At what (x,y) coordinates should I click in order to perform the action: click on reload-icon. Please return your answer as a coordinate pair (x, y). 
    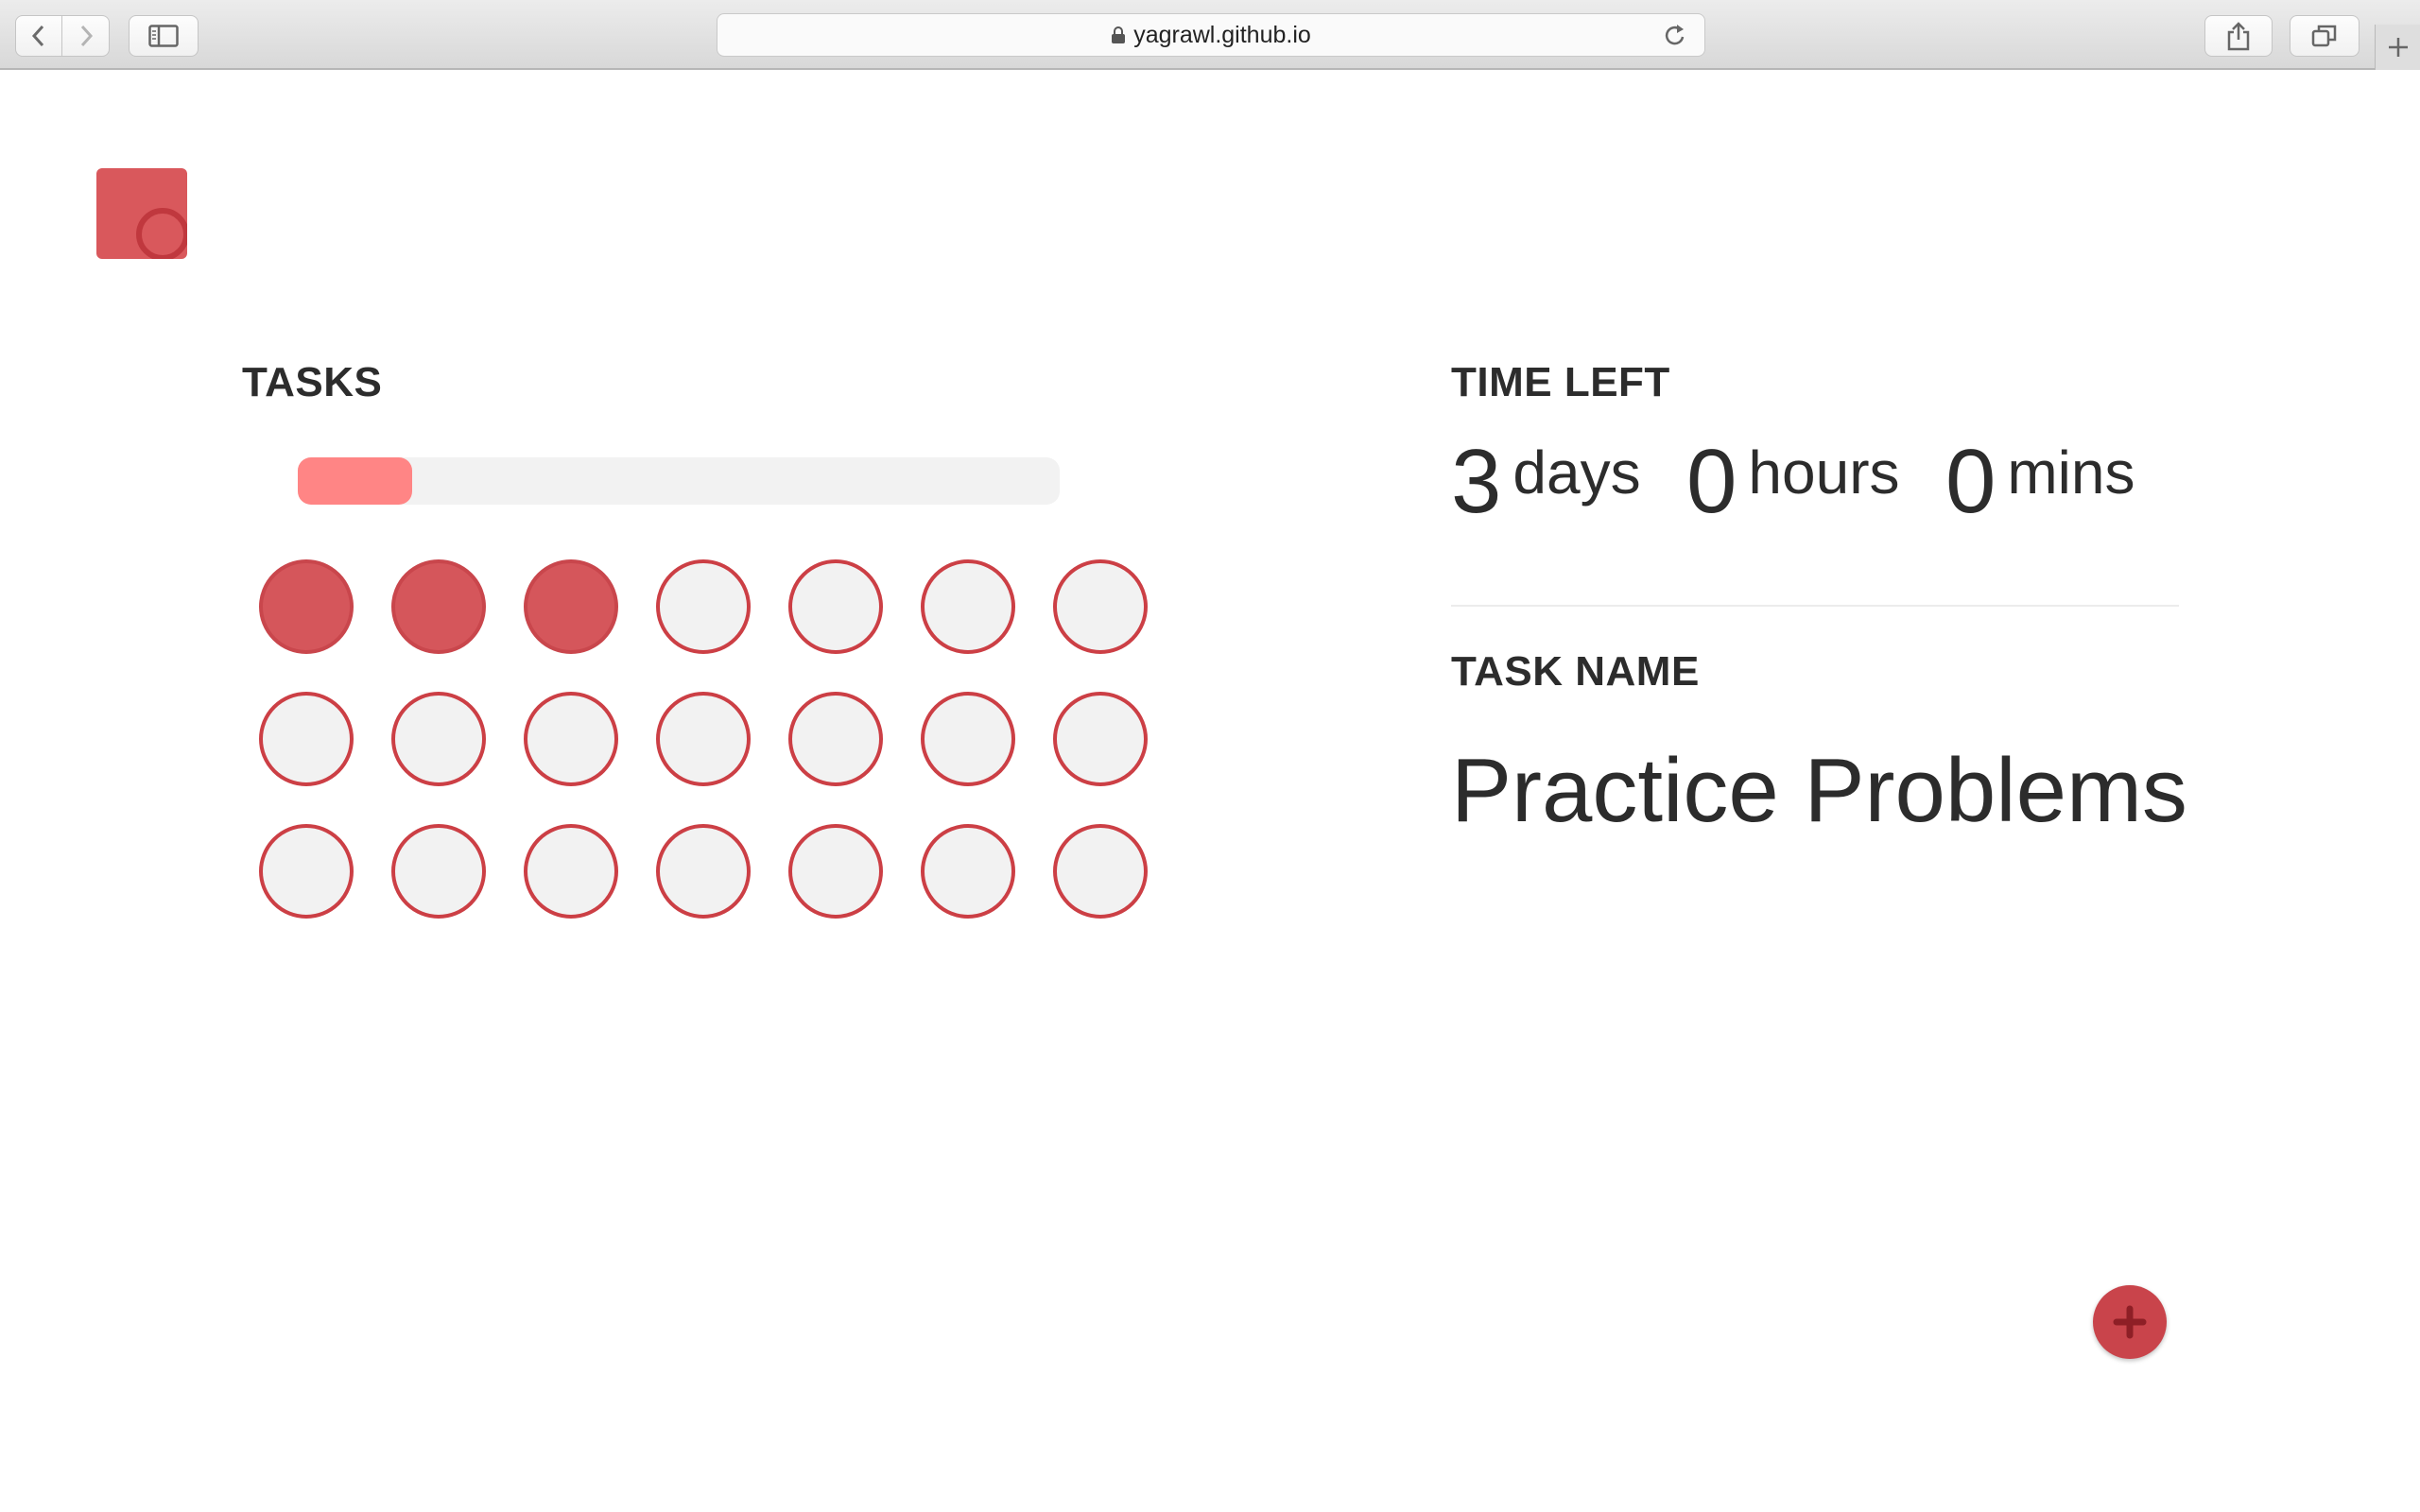
    Looking at the image, I should click on (1675, 36).